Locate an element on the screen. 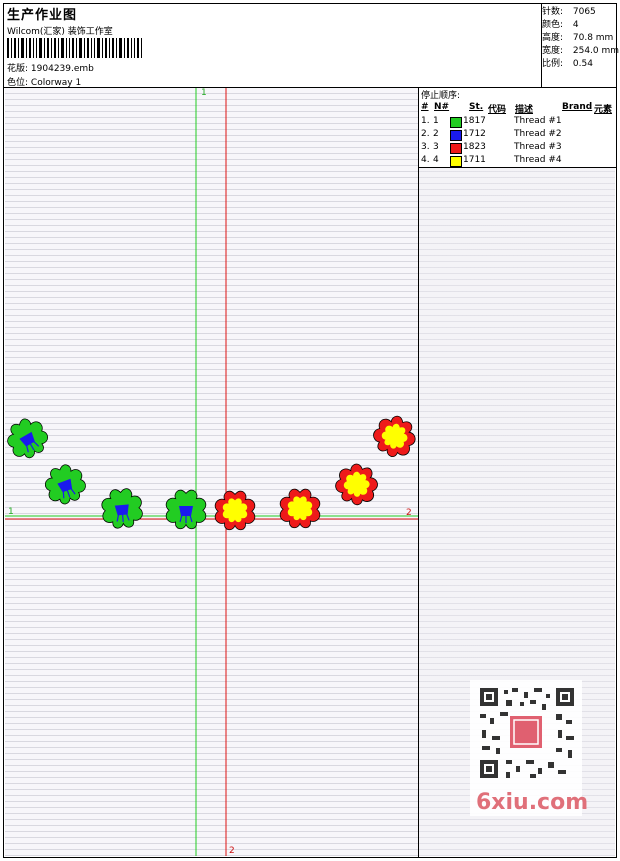 This screenshot has width=620, height=861. left-axis-label: 1 is located at coordinates (11, 512).